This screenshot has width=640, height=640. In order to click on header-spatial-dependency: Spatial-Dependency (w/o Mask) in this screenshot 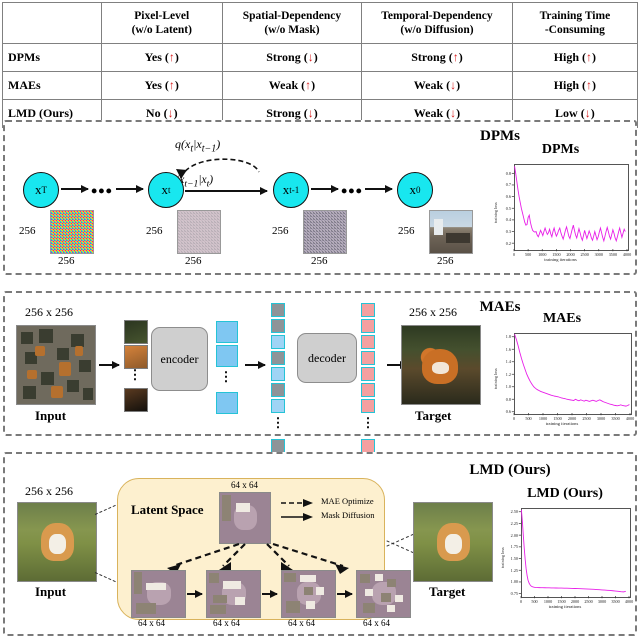, I will do `click(292, 23)`.